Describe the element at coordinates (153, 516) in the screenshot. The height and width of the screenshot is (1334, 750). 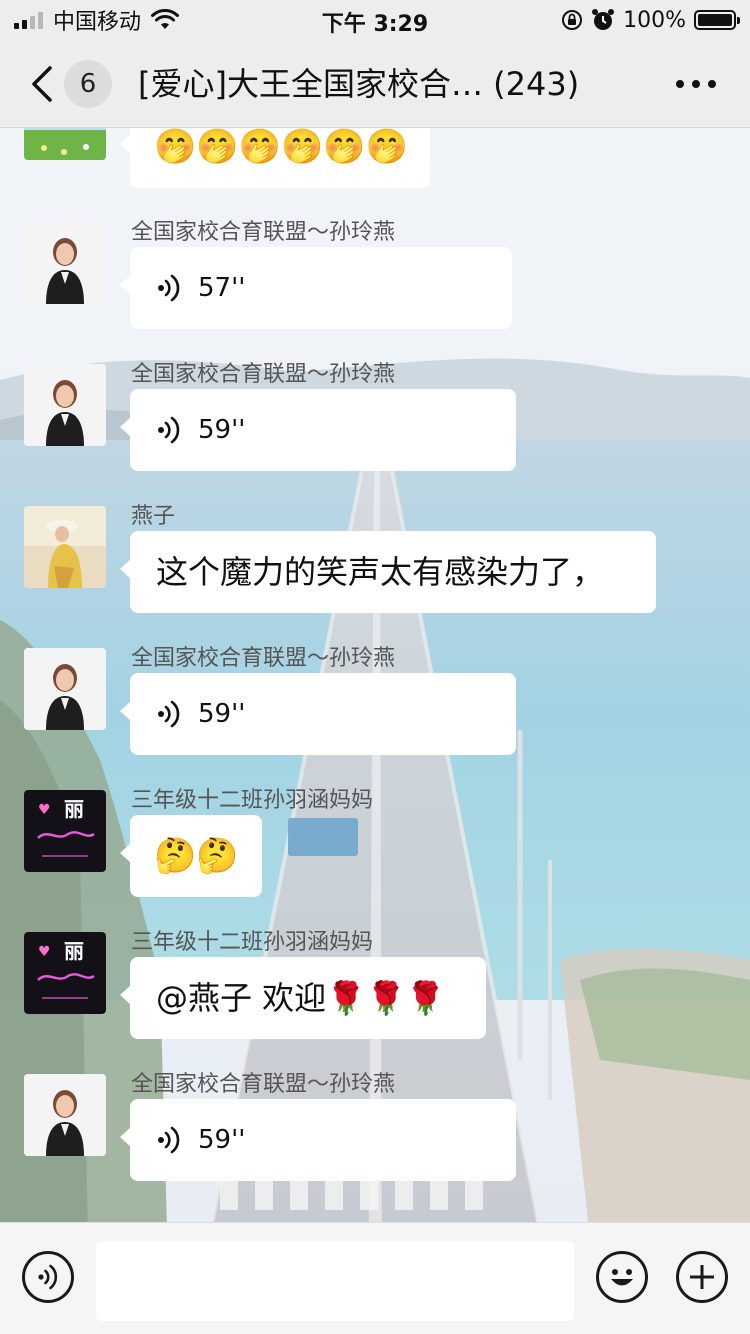
I see `sender-name: 燕子` at that location.